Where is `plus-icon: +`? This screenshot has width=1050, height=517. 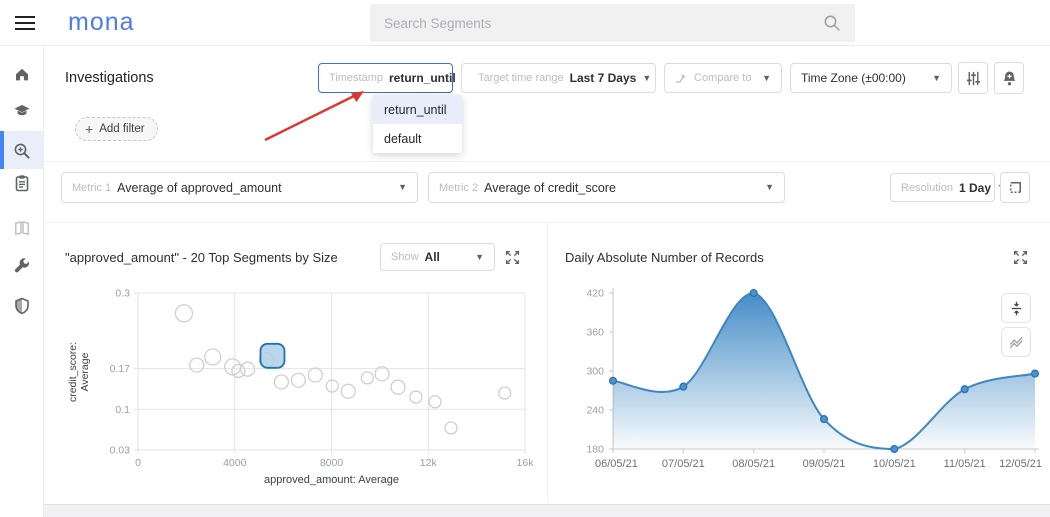
plus-icon: + is located at coordinates (89, 129).